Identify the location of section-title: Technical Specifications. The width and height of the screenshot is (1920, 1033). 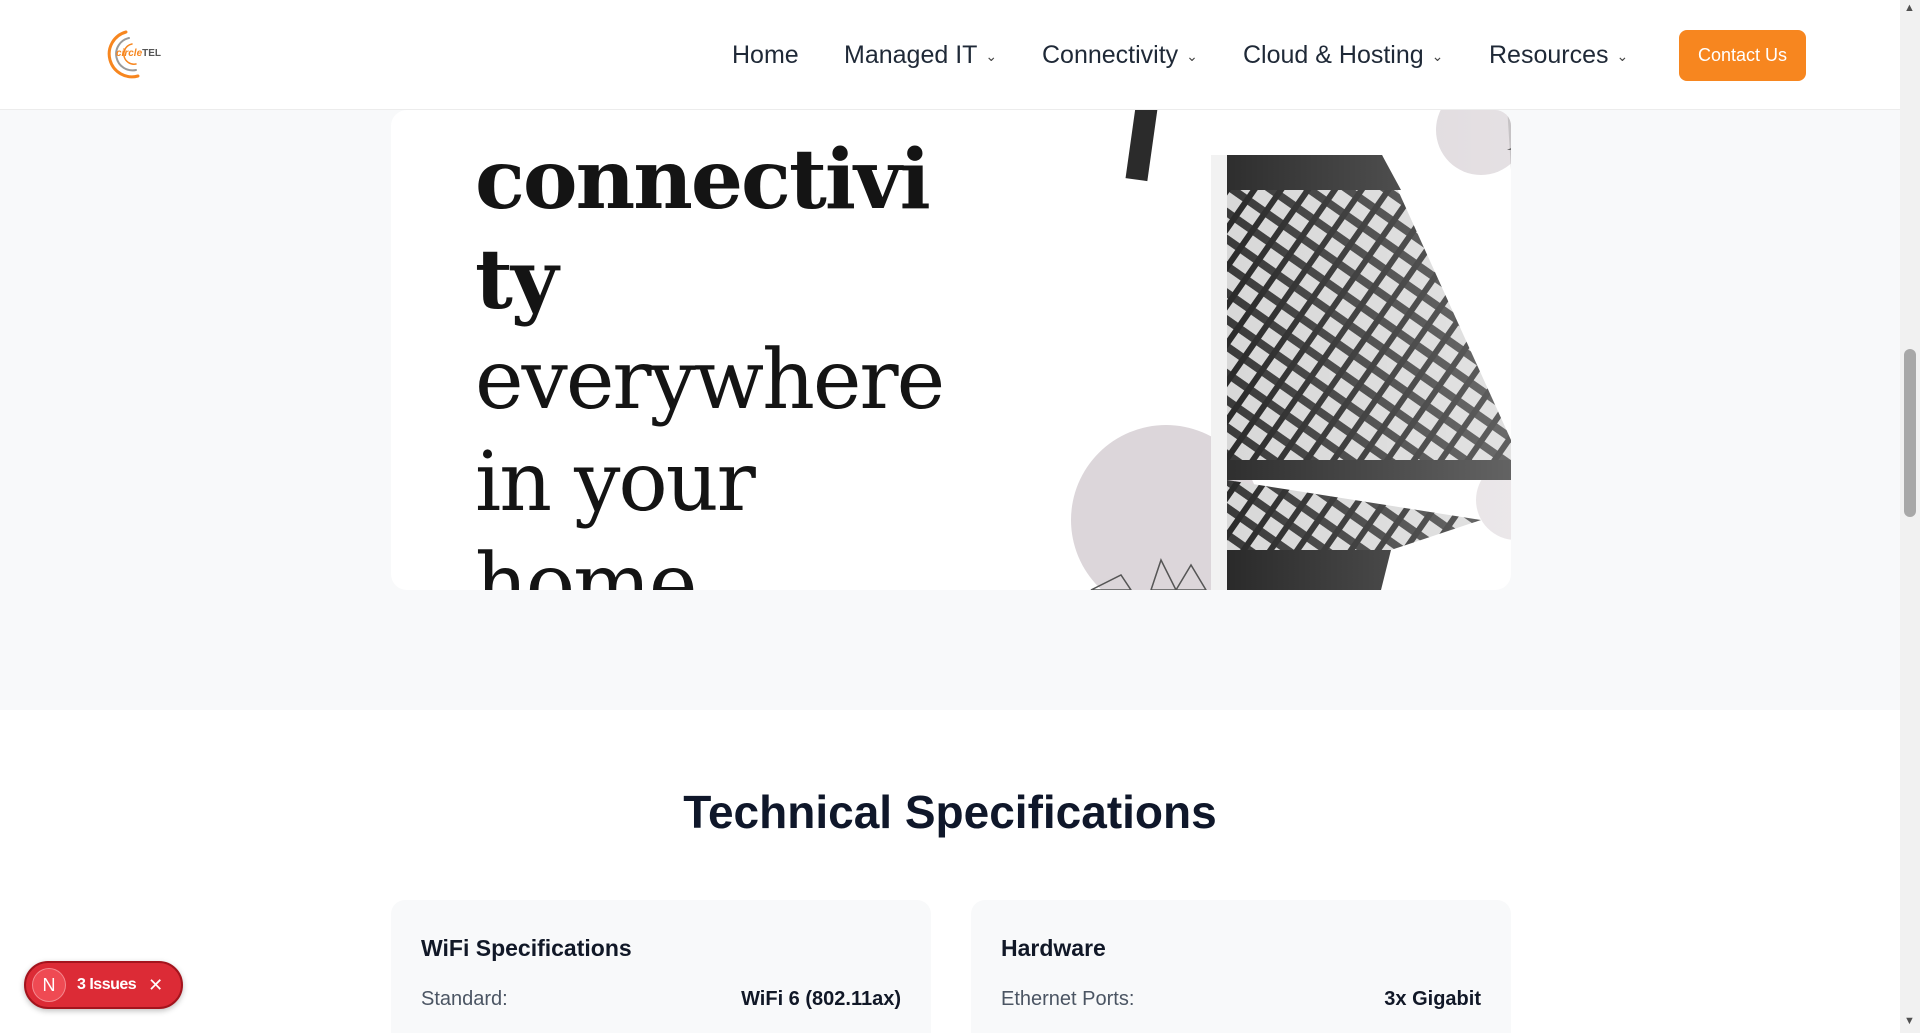
(950, 812).